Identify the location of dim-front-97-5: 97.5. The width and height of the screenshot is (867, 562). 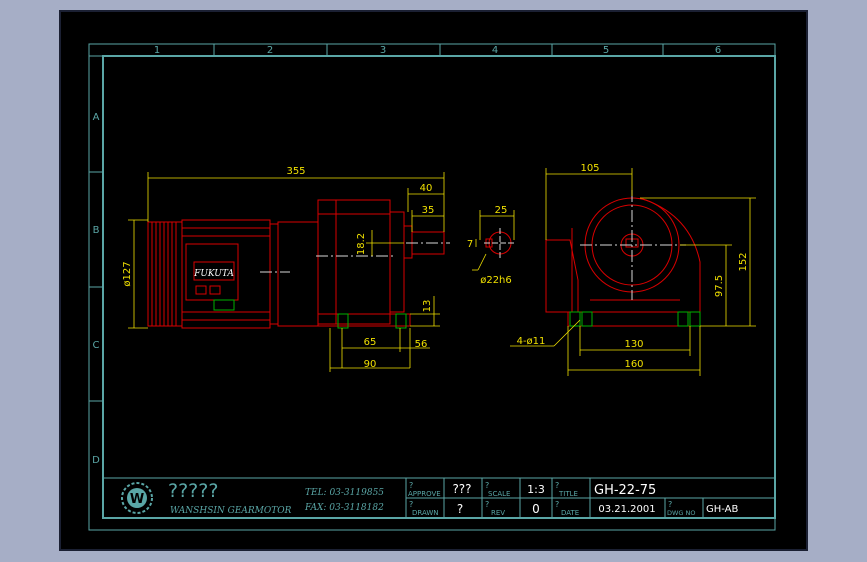
(719, 286).